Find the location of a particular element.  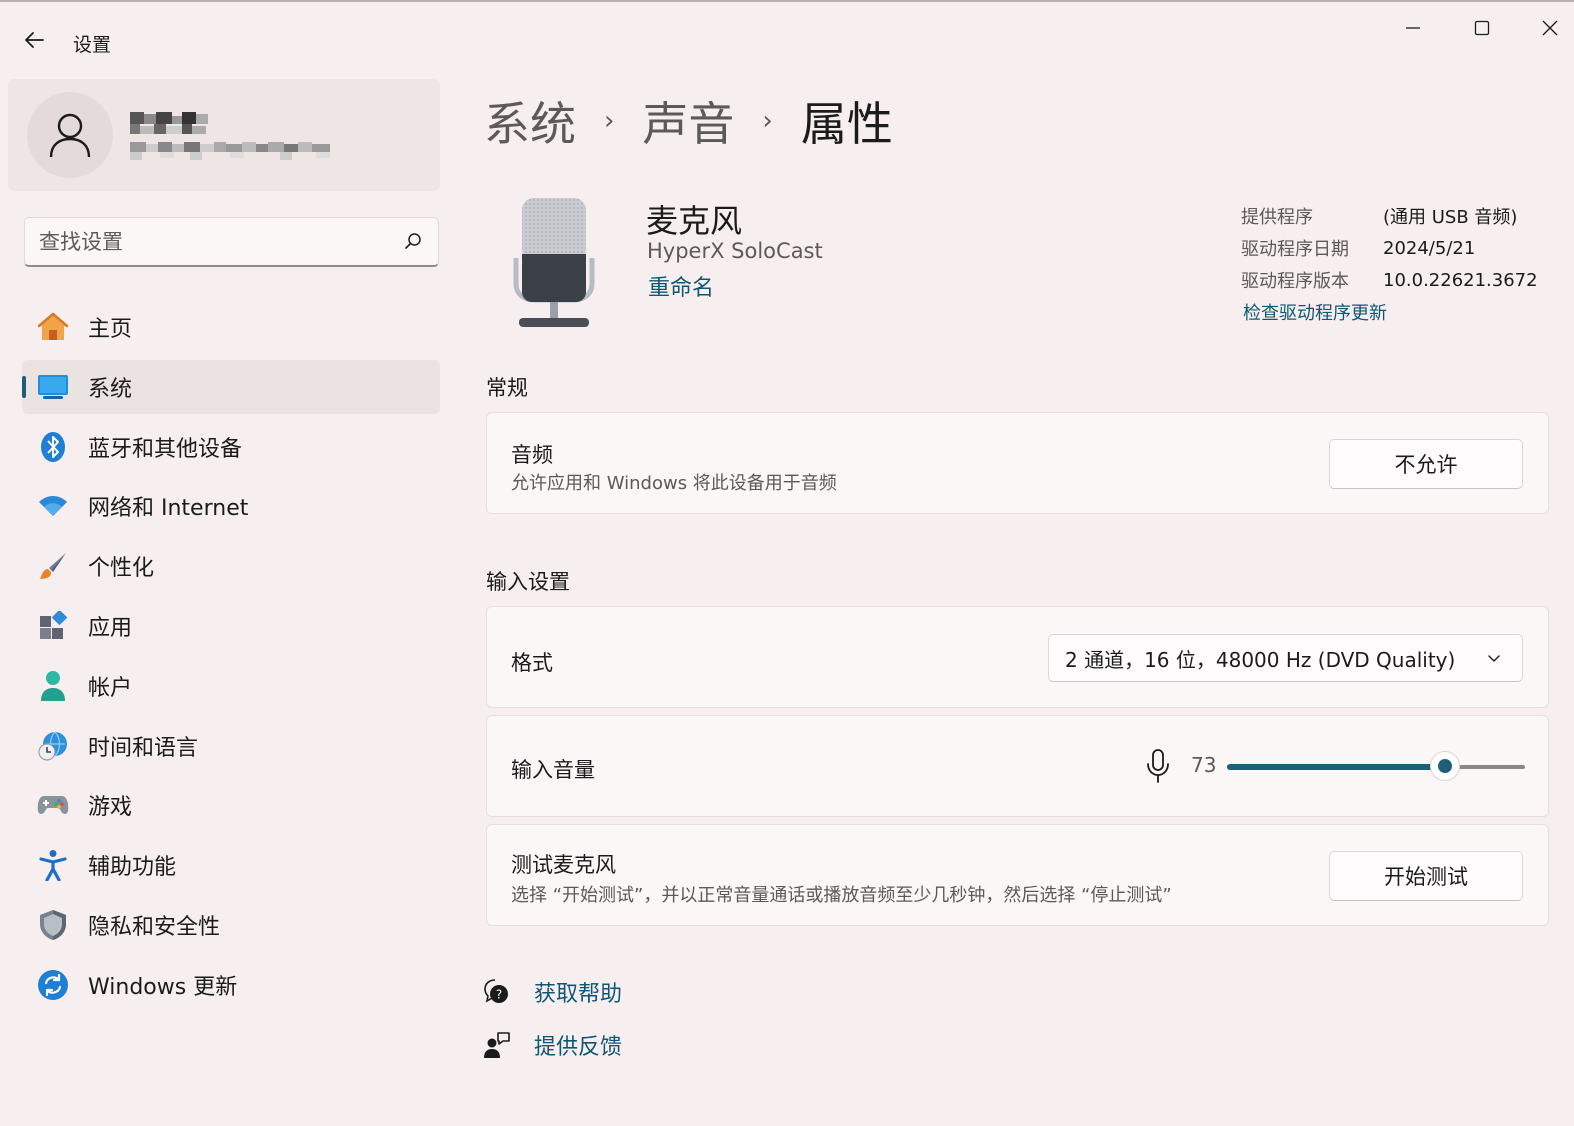

microphone-device-icon is located at coordinates (554, 262).